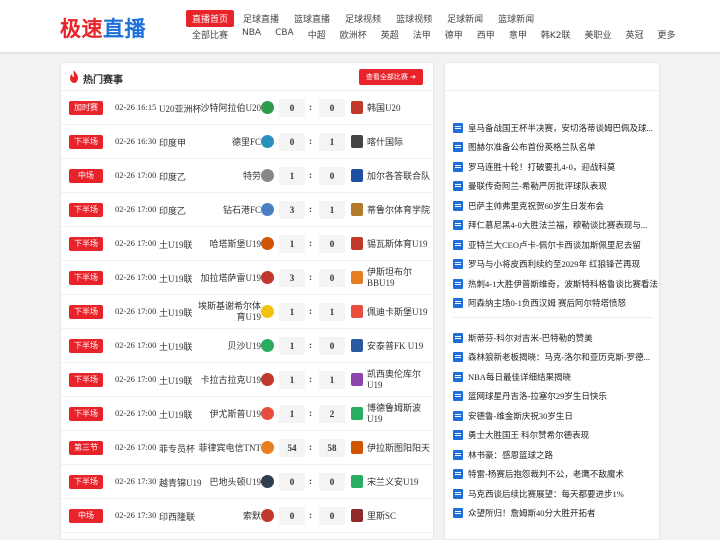 This screenshot has height=540, width=720. I want to click on nav-item-secondary: 英冠, so click(634, 34).